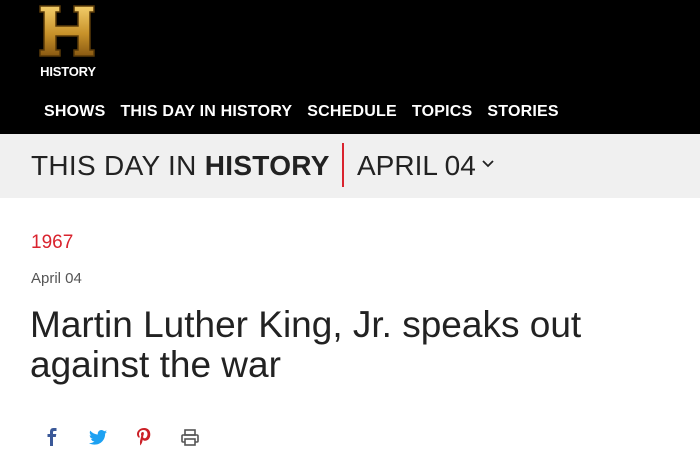 This screenshot has height=472, width=700. Describe the element at coordinates (522, 112) in the screenshot. I see `nav-stories: STORIES` at that location.